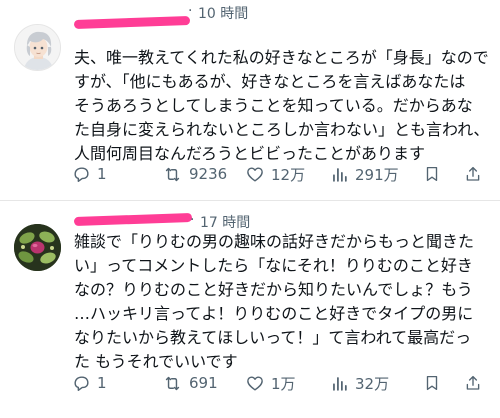  What do you see at coordinates (250, 200) in the screenshot?
I see `post-divider` at bounding box center [250, 200].